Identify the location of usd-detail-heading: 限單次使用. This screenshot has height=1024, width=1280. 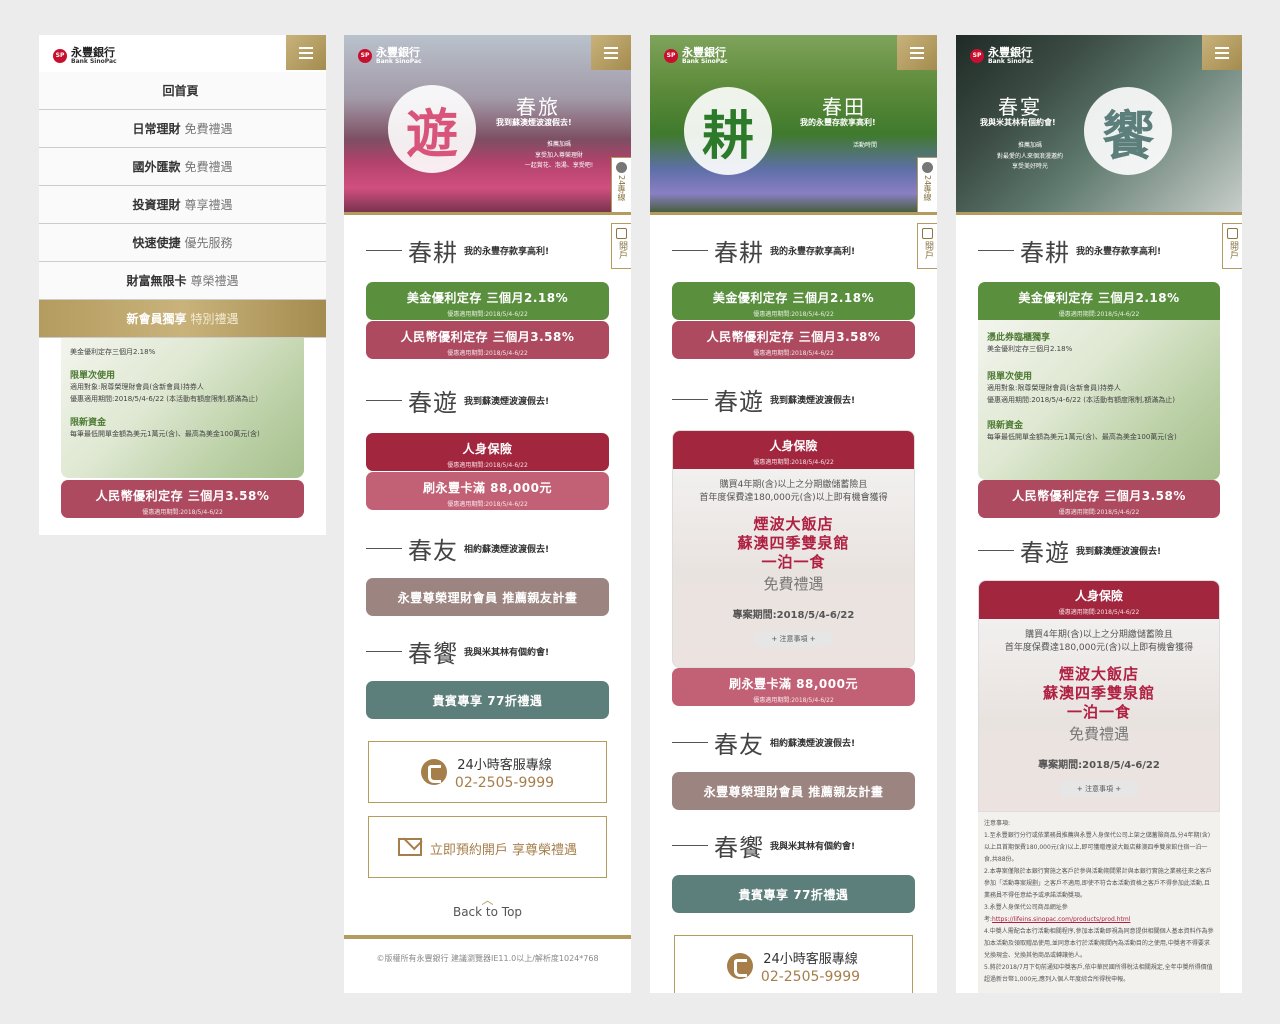
(93, 376).